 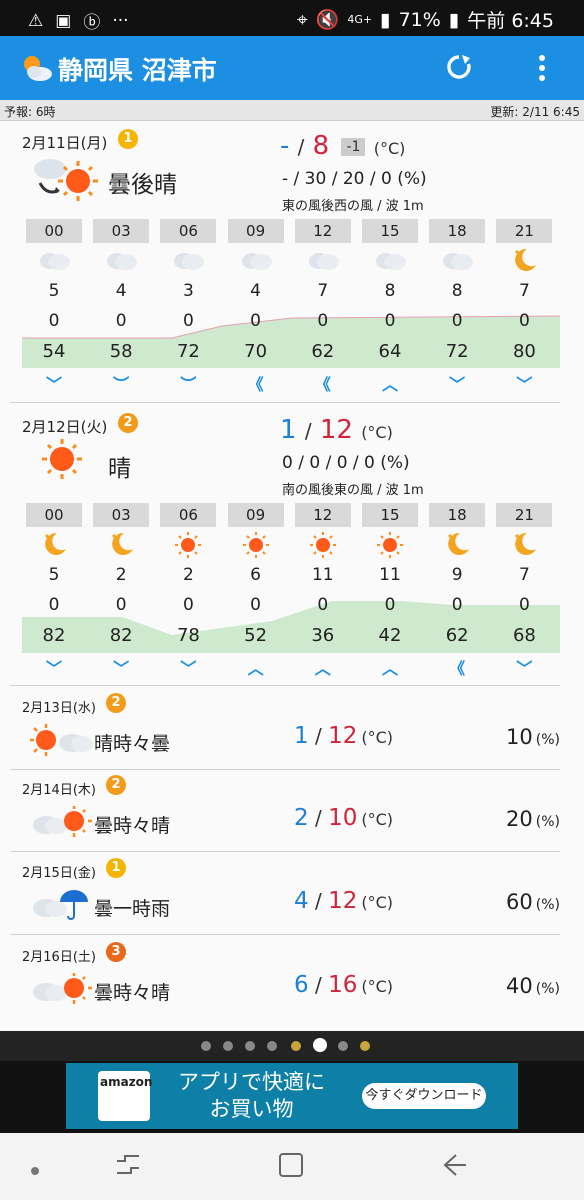 I want to click on ad-content: amazon アプリで快適に お買い物 今すぐダウンロード, so click(x=292, y=1096).